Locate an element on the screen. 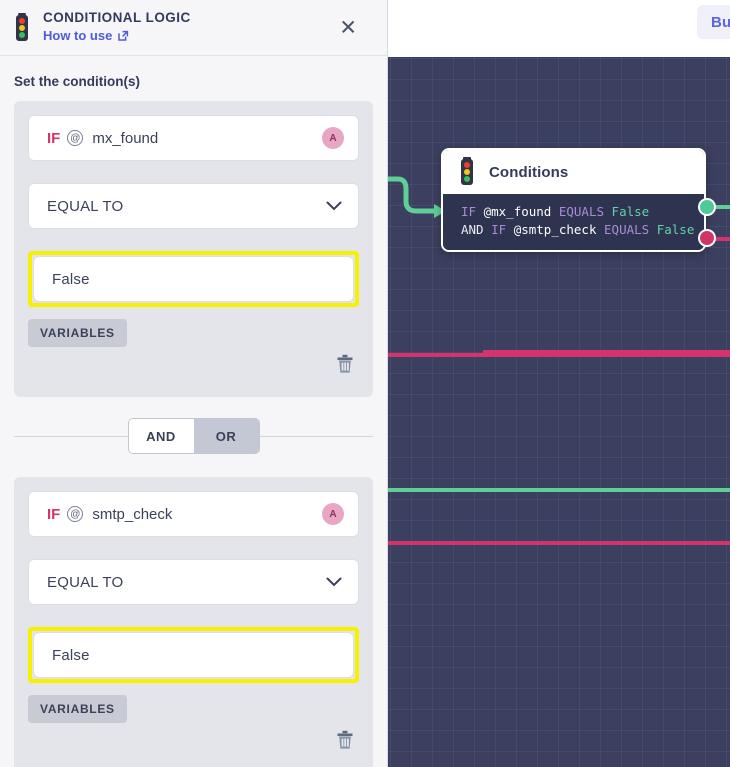  how-to-use-link: How to use is located at coordinates (86, 35).